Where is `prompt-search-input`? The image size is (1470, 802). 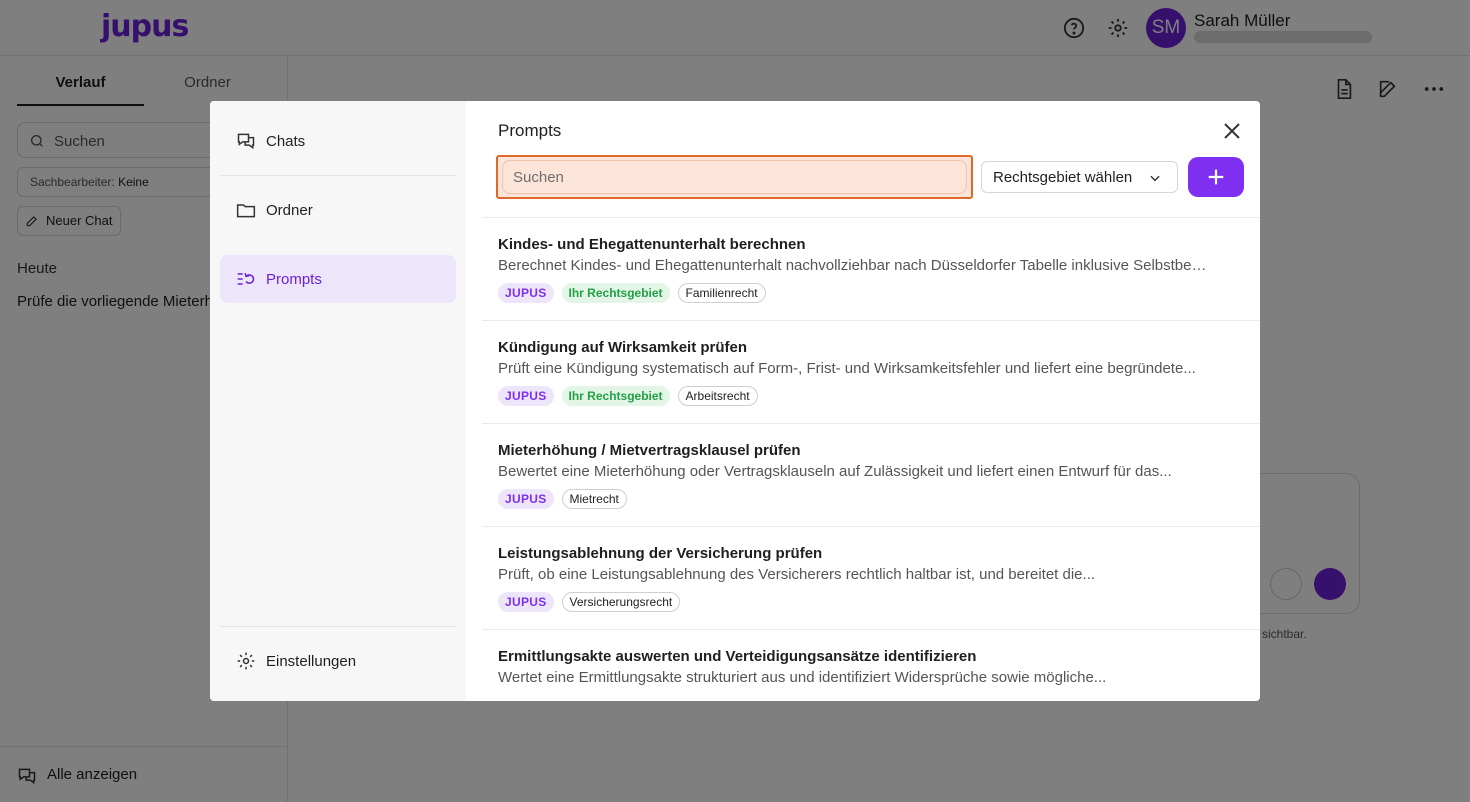 prompt-search-input is located at coordinates (734, 177).